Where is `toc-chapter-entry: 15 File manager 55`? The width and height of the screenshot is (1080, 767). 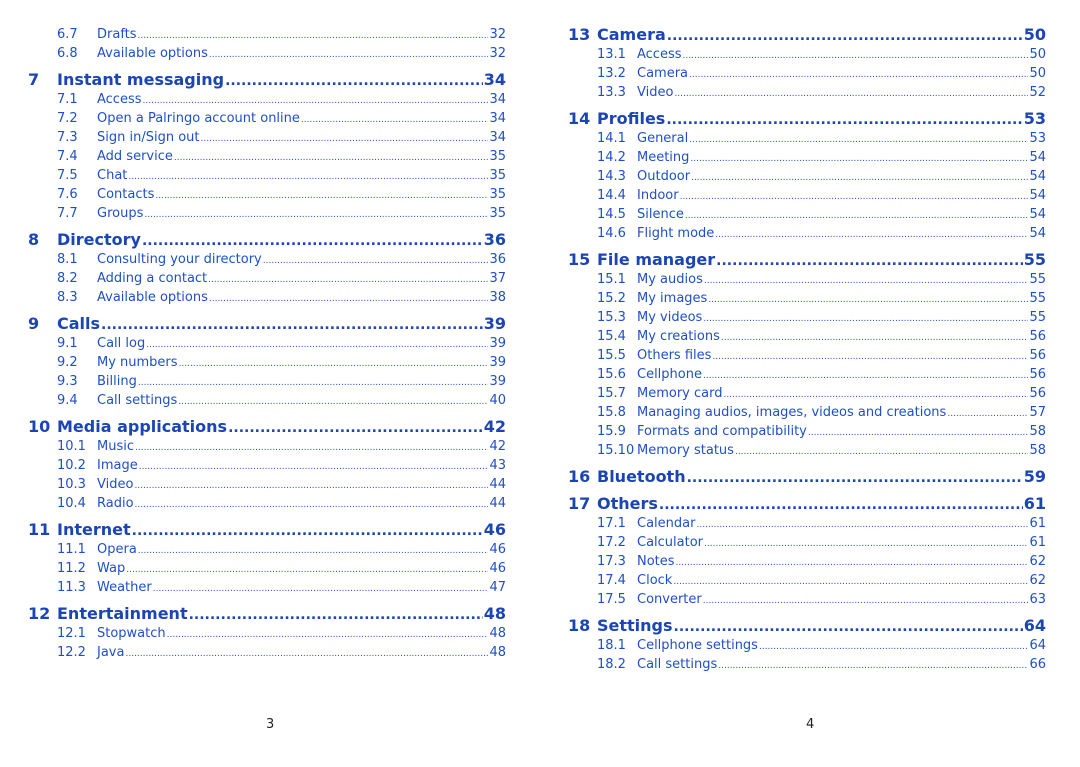 toc-chapter-entry: 15 File manager 55 is located at coordinates (807, 260).